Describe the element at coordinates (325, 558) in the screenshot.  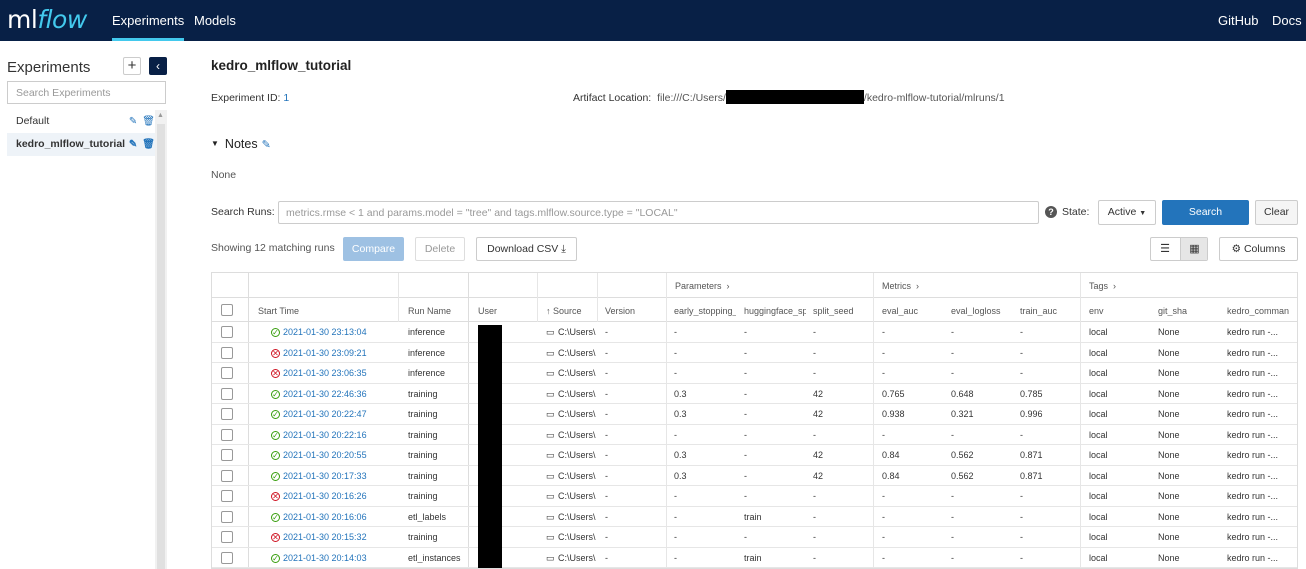
I see `start-time-link: 2021-01-30 20:14:03` at that location.